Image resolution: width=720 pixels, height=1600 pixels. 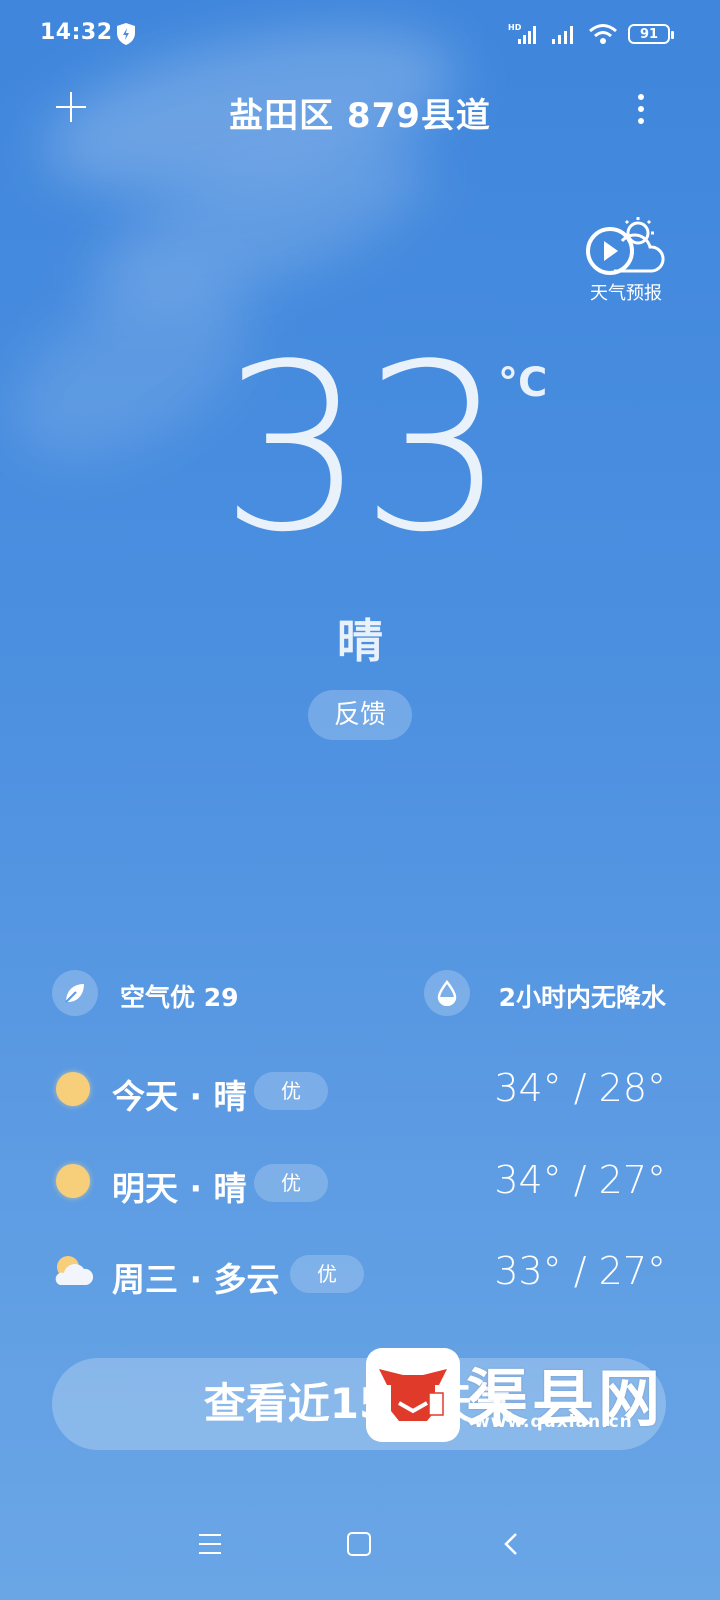 What do you see at coordinates (603, 34) in the screenshot?
I see `wifi-icon` at bounding box center [603, 34].